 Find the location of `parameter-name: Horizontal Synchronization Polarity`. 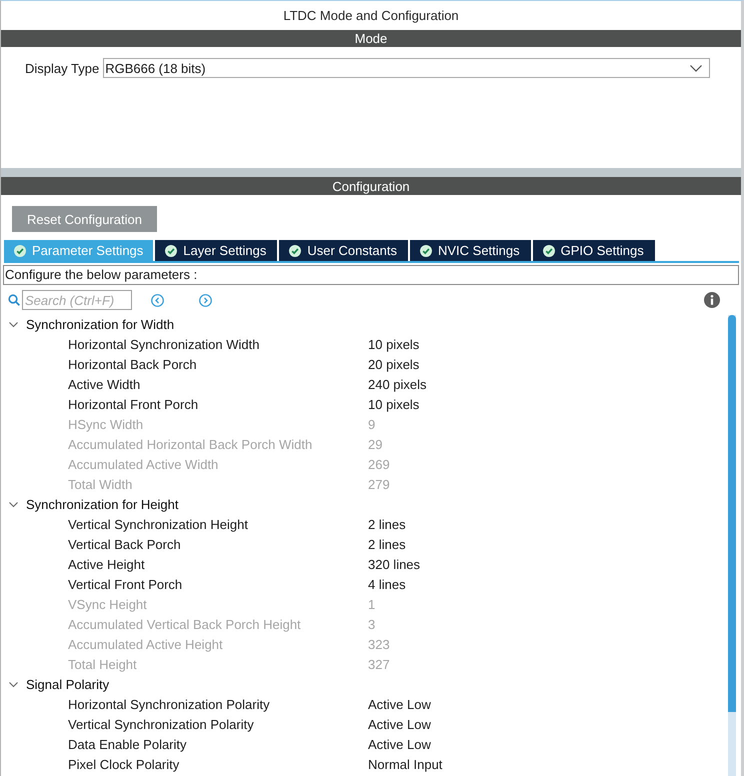

parameter-name: Horizontal Synchronization Polarity is located at coordinates (169, 704).